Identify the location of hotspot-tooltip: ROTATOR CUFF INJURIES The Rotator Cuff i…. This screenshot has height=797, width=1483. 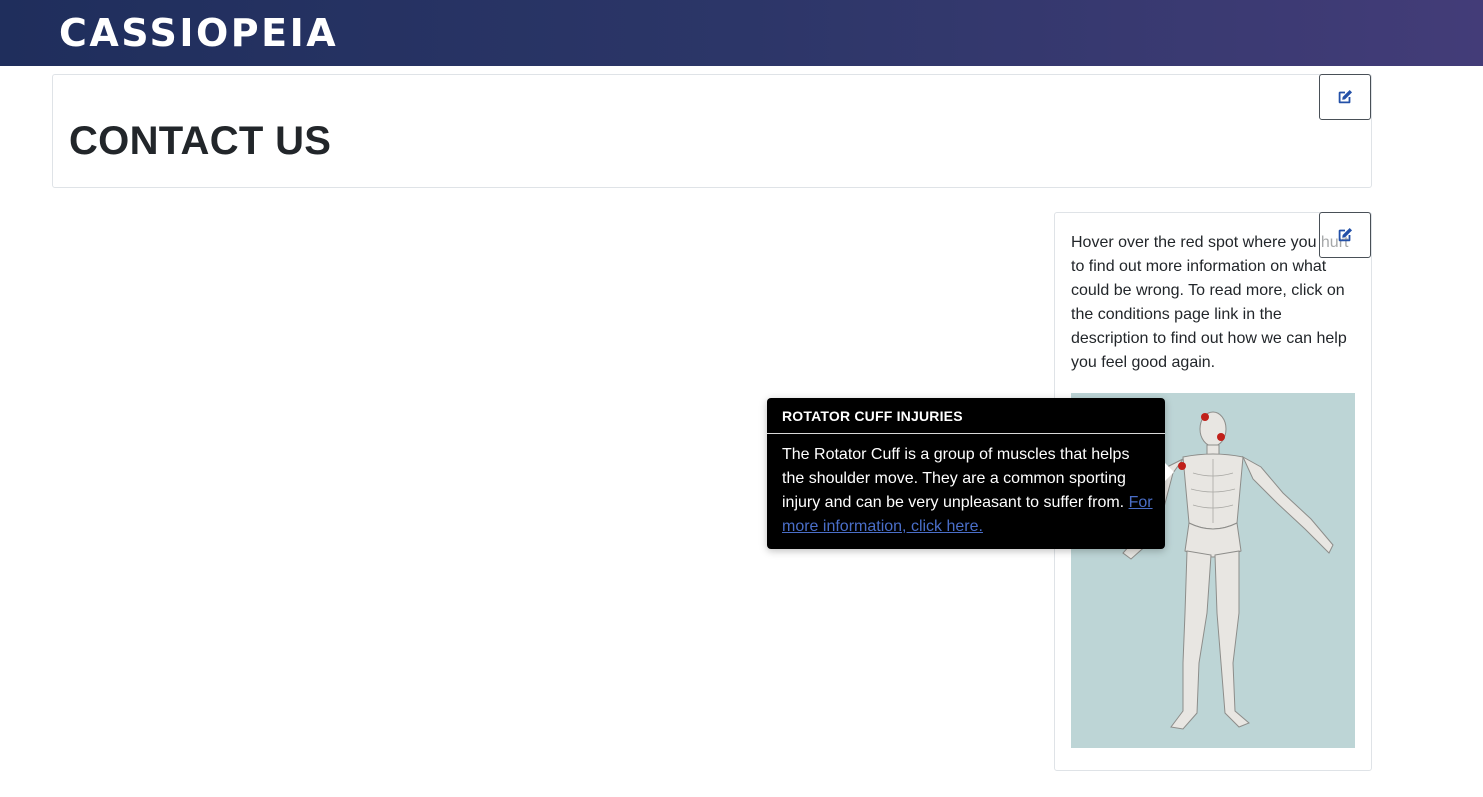
(966, 473).